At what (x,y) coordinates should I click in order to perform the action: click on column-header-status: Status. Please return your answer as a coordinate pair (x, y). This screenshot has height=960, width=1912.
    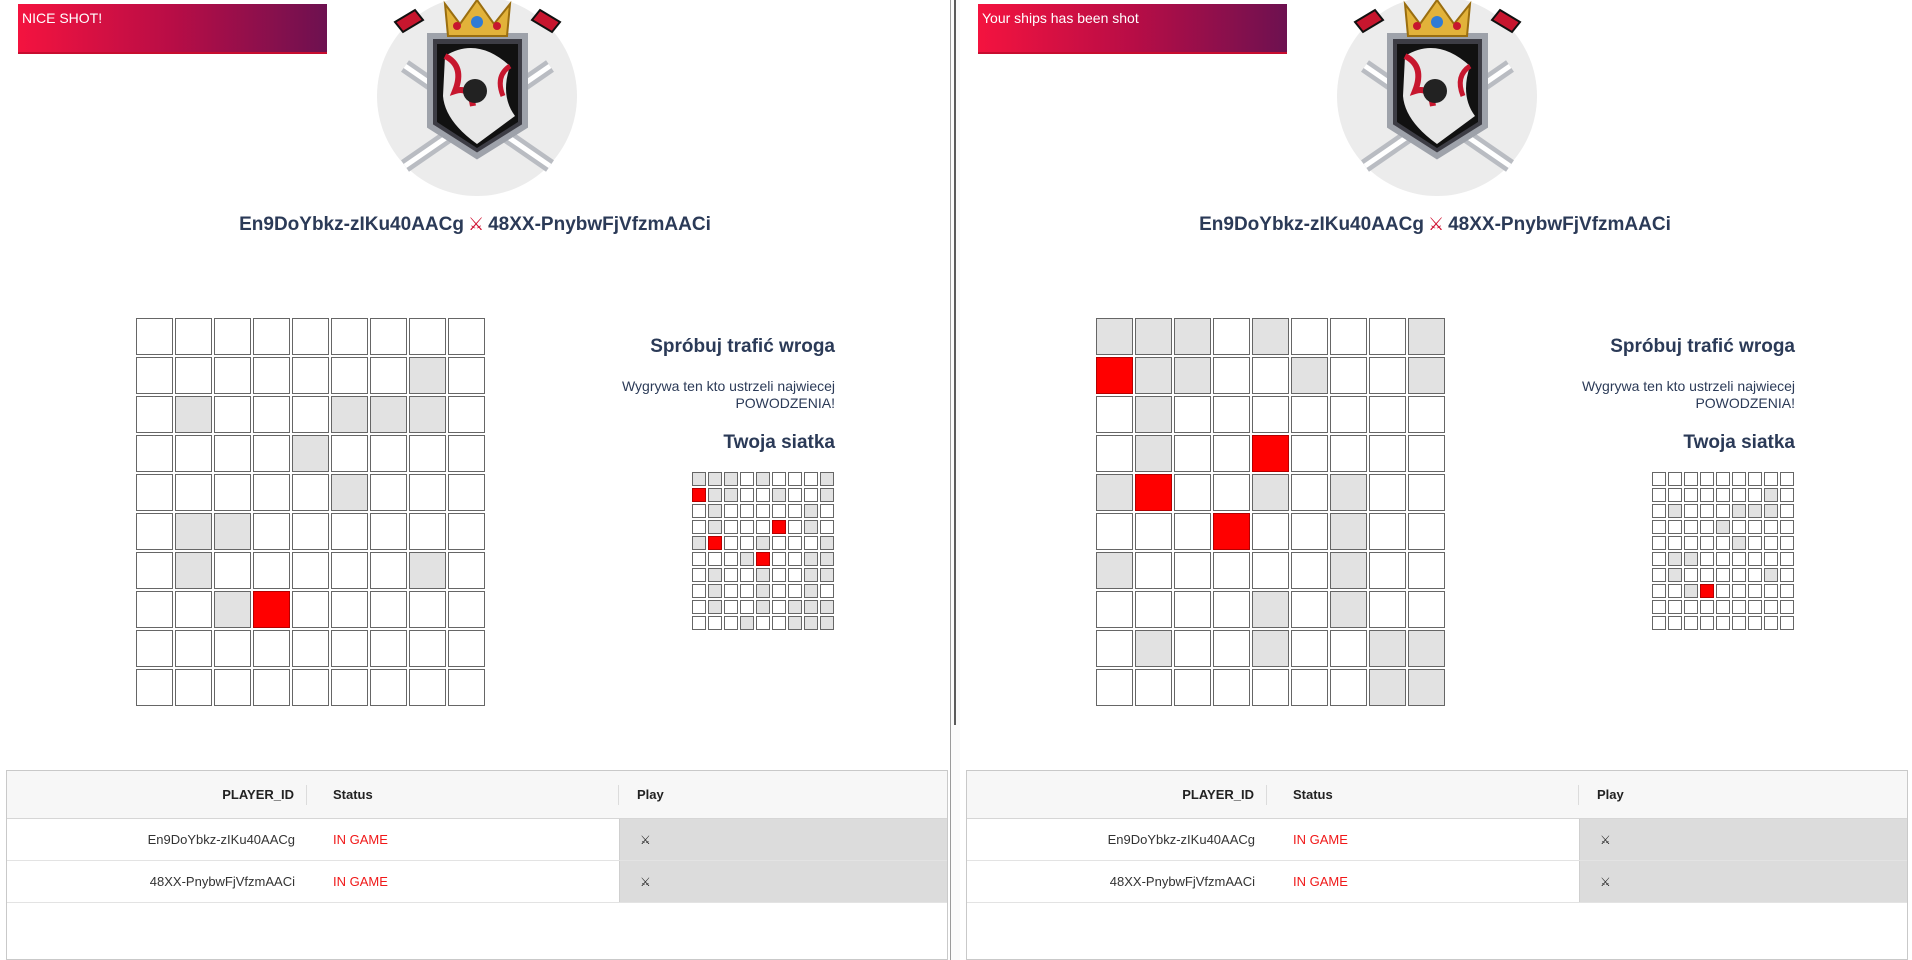
    Looking at the image, I should click on (463, 794).